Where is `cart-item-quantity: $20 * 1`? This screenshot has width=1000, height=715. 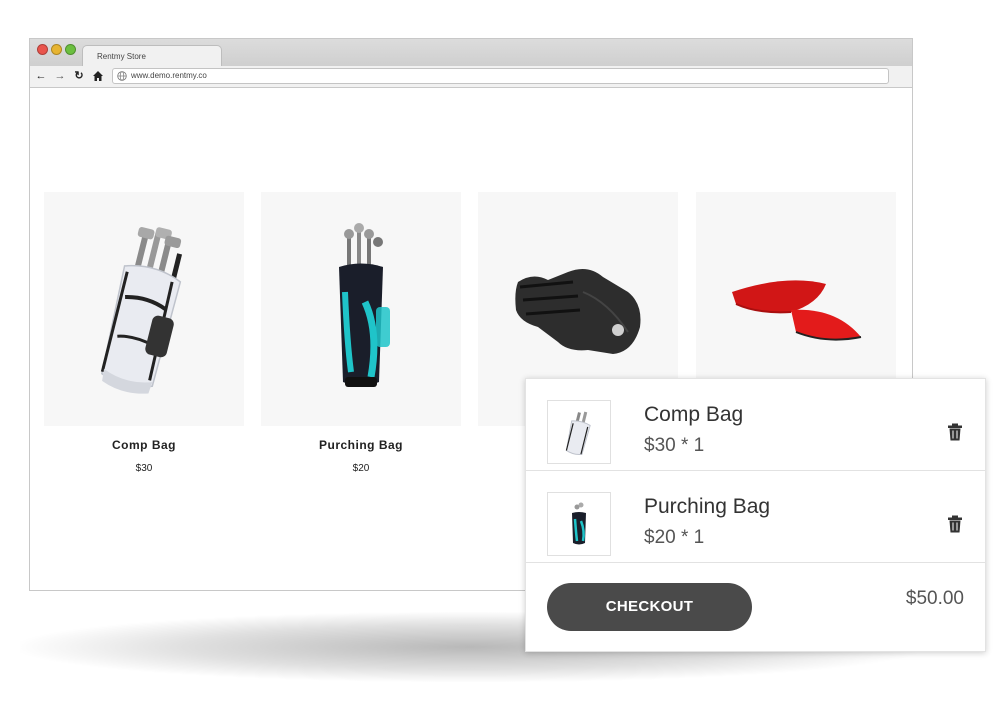 cart-item-quantity: $20 * 1 is located at coordinates (674, 537).